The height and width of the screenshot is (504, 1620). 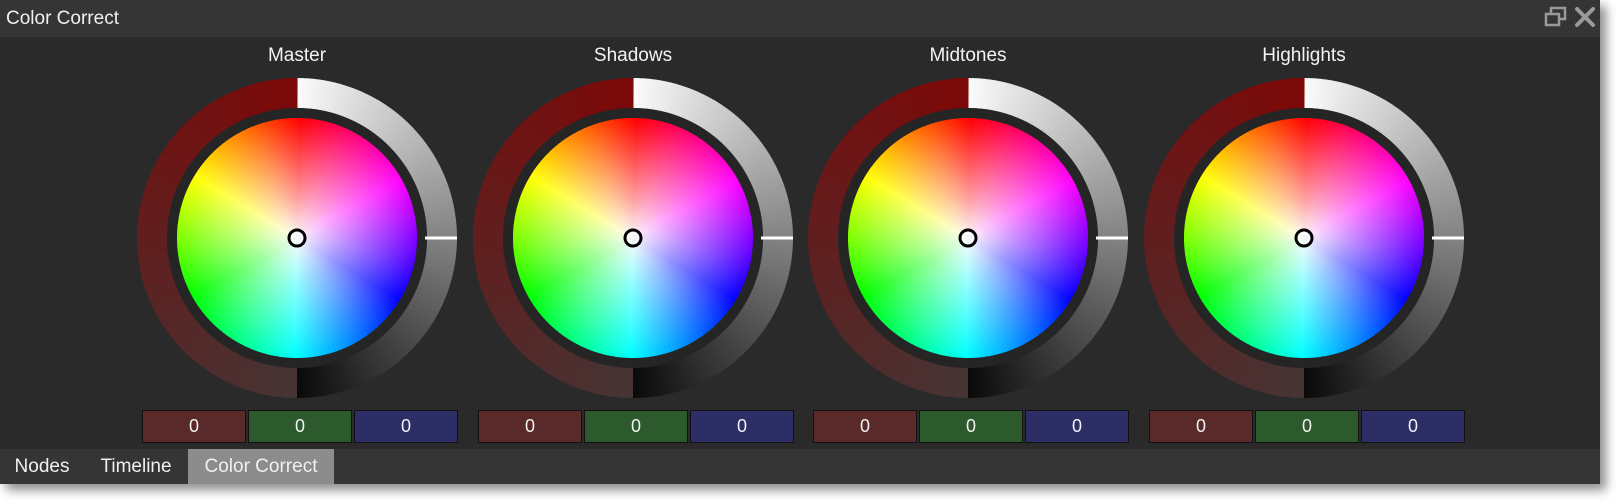 What do you see at coordinates (62, 18) in the screenshot?
I see `window-title: Color Correct` at bounding box center [62, 18].